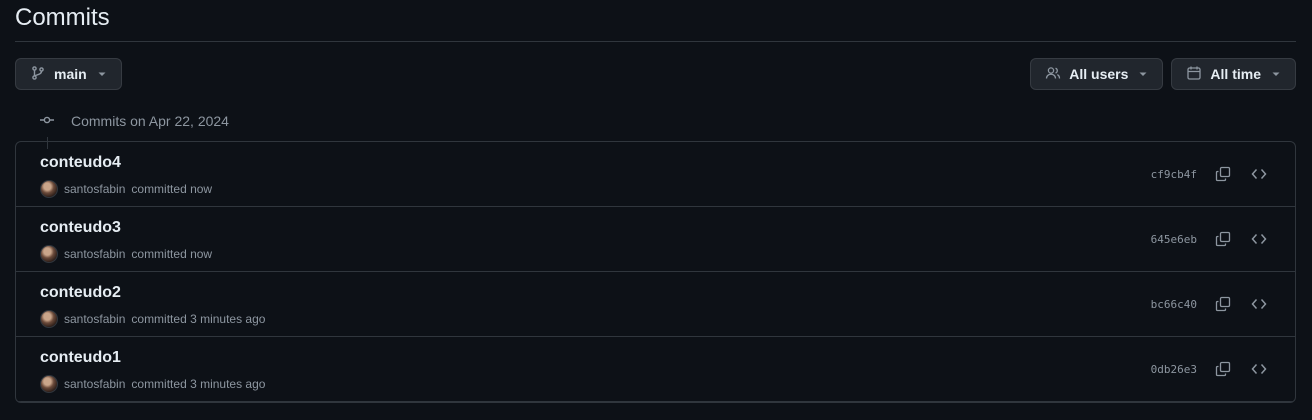 This screenshot has width=1312, height=420. What do you see at coordinates (1174, 369) in the screenshot?
I see `commit-sha-link: 0db26e3` at bounding box center [1174, 369].